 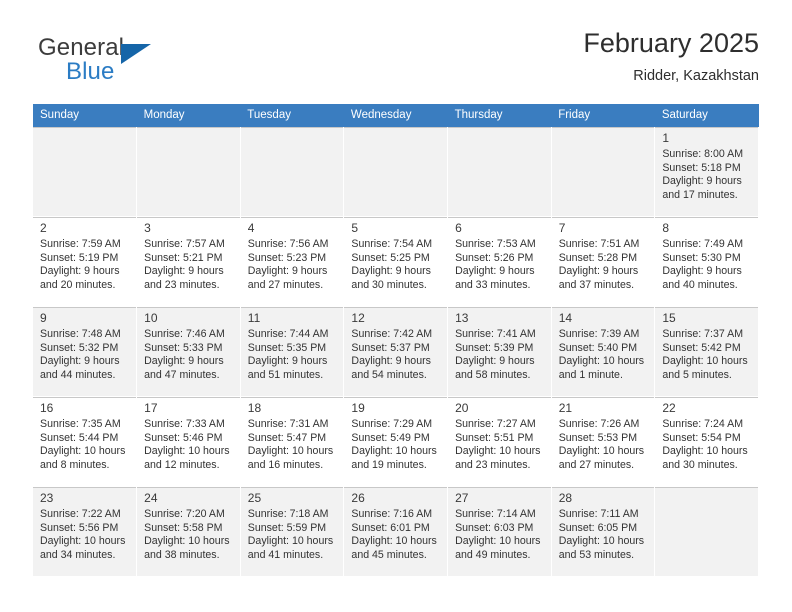 What do you see at coordinates (254, 408) in the screenshot?
I see `day-number: 18` at bounding box center [254, 408].